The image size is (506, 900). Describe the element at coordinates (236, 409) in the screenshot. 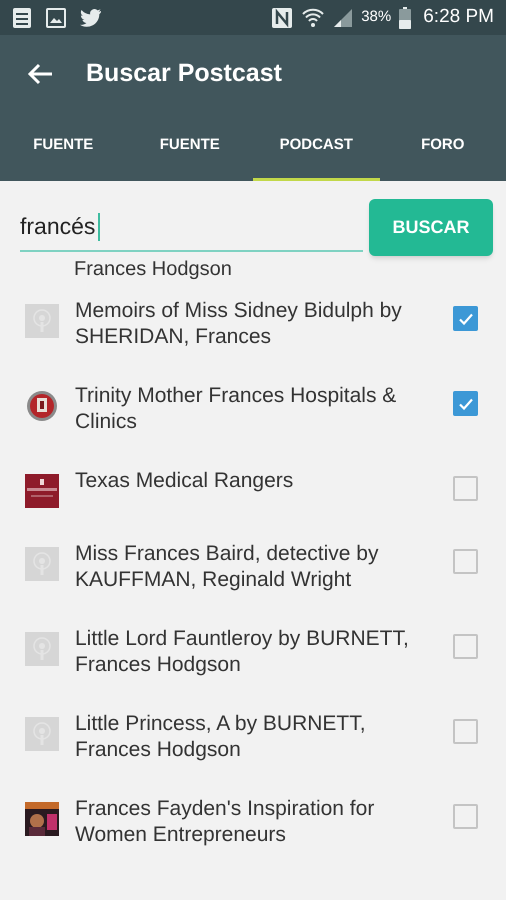

I see `result-title: Trinity Mother Frances Hospitals & Clinics` at that location.